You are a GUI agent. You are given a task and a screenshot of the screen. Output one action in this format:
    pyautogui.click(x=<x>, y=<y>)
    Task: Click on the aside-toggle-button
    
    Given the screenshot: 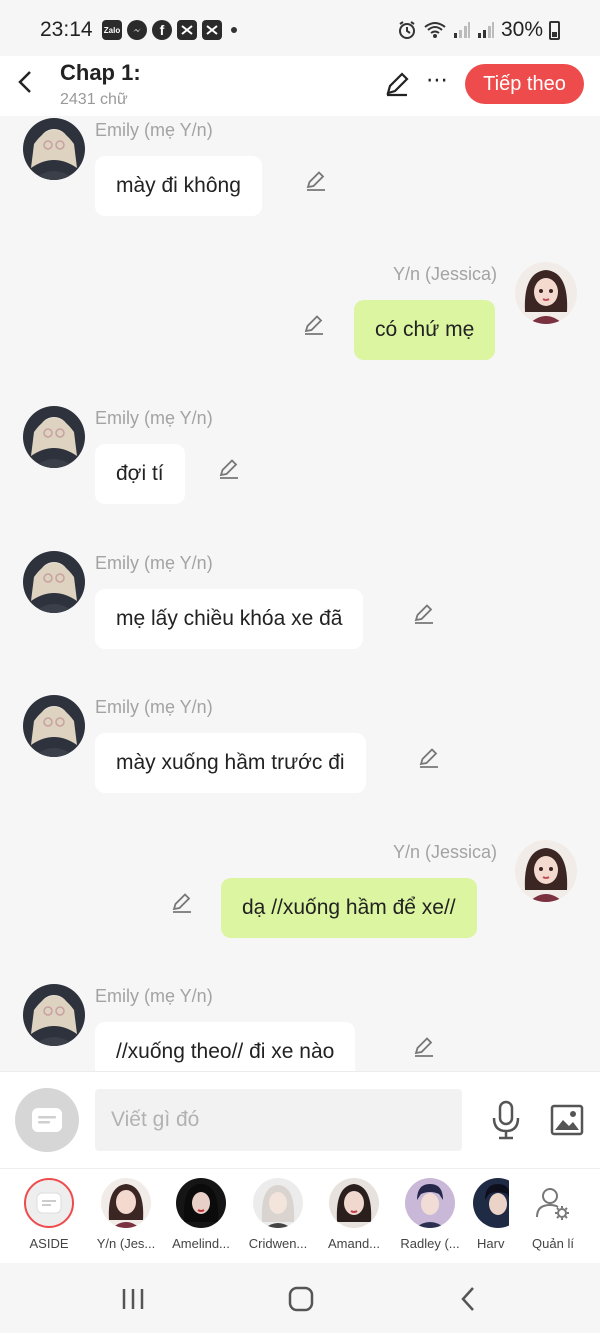 What is the action you would take?
    pyautogui.click(x=47, y=1120)
    